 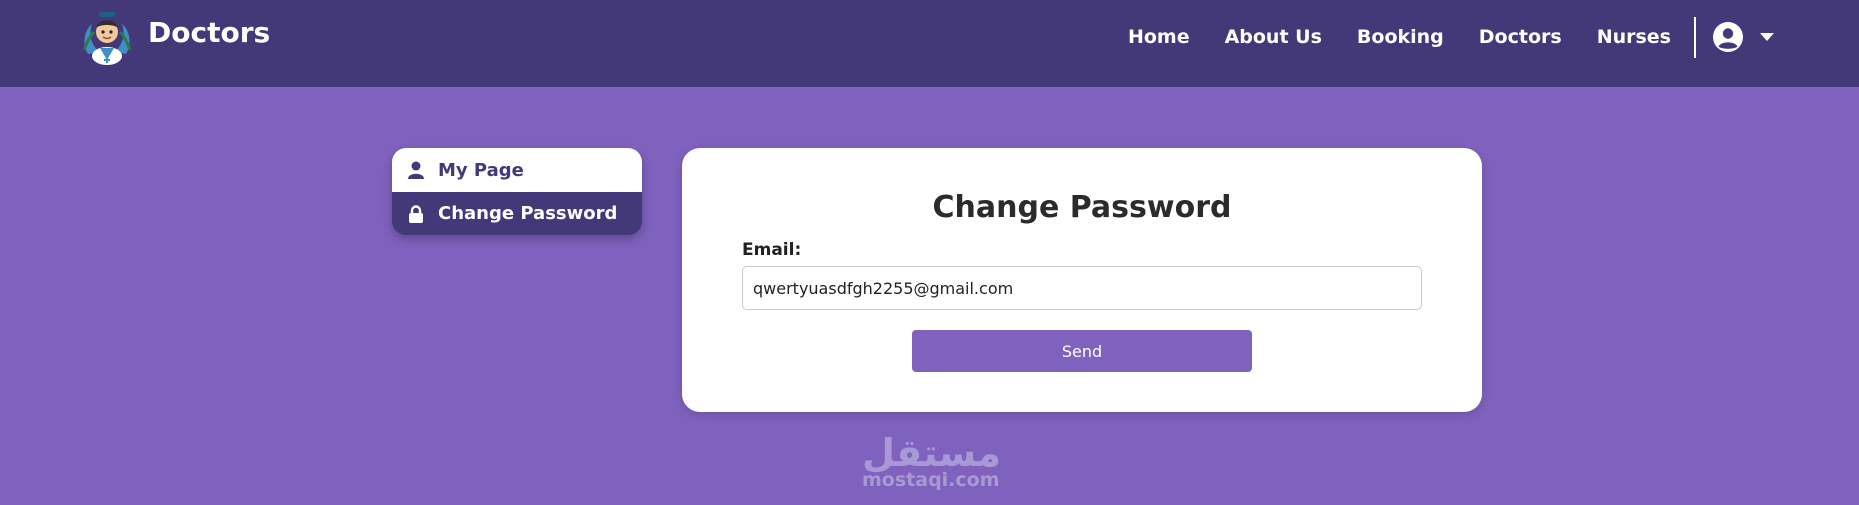 What do you see at coordinates (1082, 207) in the screenshot?
I see `page-title: Change Password` at bounding box center [1082, 207].